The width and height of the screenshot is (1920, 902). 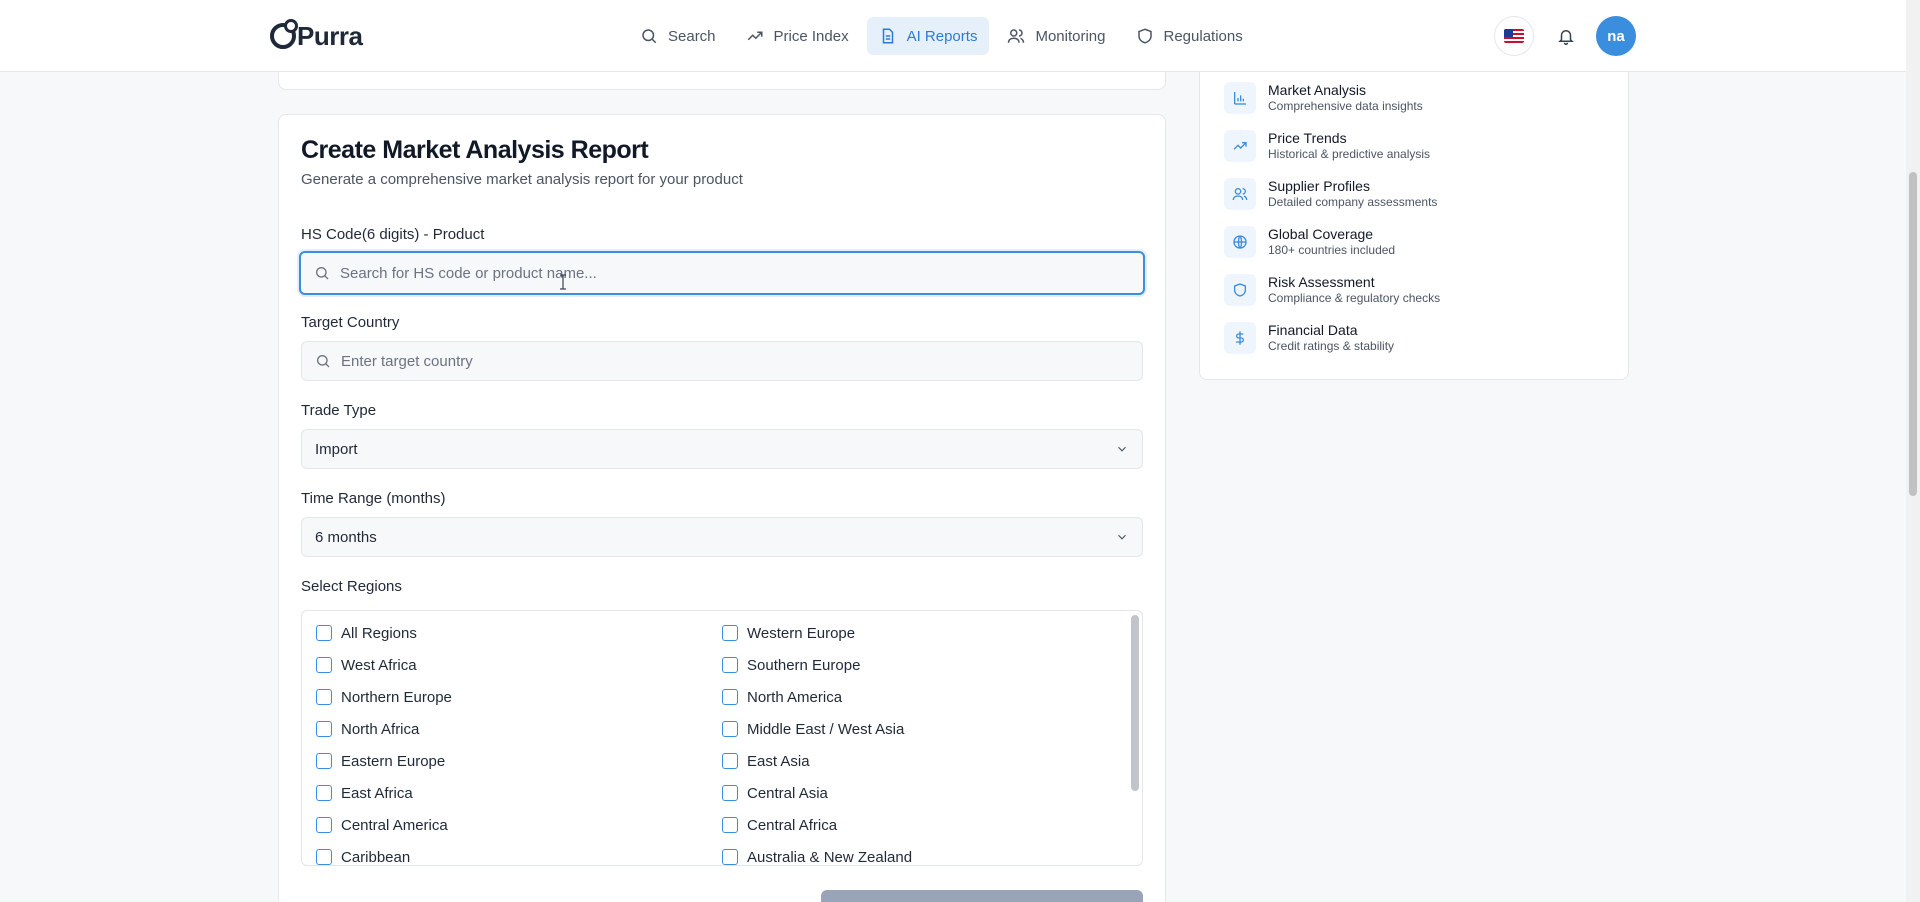 I want to click on logo-mark-icon, so click(x=284, y=34).